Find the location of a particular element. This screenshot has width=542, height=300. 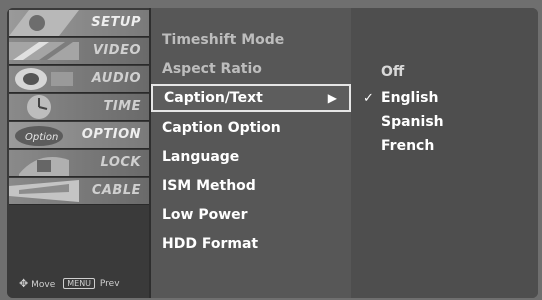

category-label: OPTION is located at coordinates (111, 134).